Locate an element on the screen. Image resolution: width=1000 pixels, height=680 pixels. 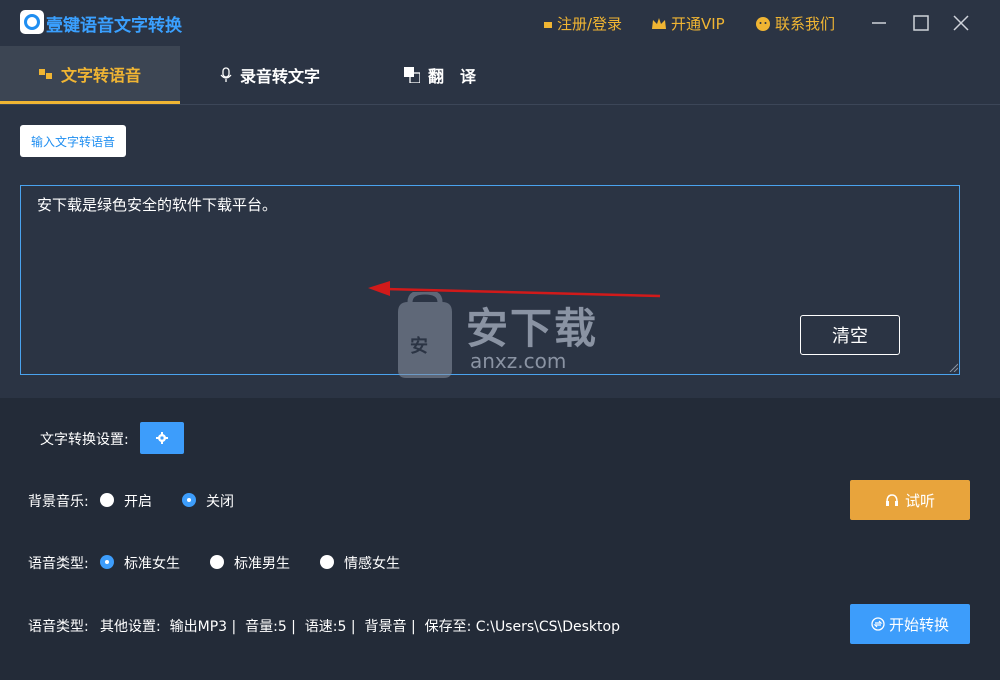
app-title: 壹键语音文字转换 is located at coordinates (114, 26).